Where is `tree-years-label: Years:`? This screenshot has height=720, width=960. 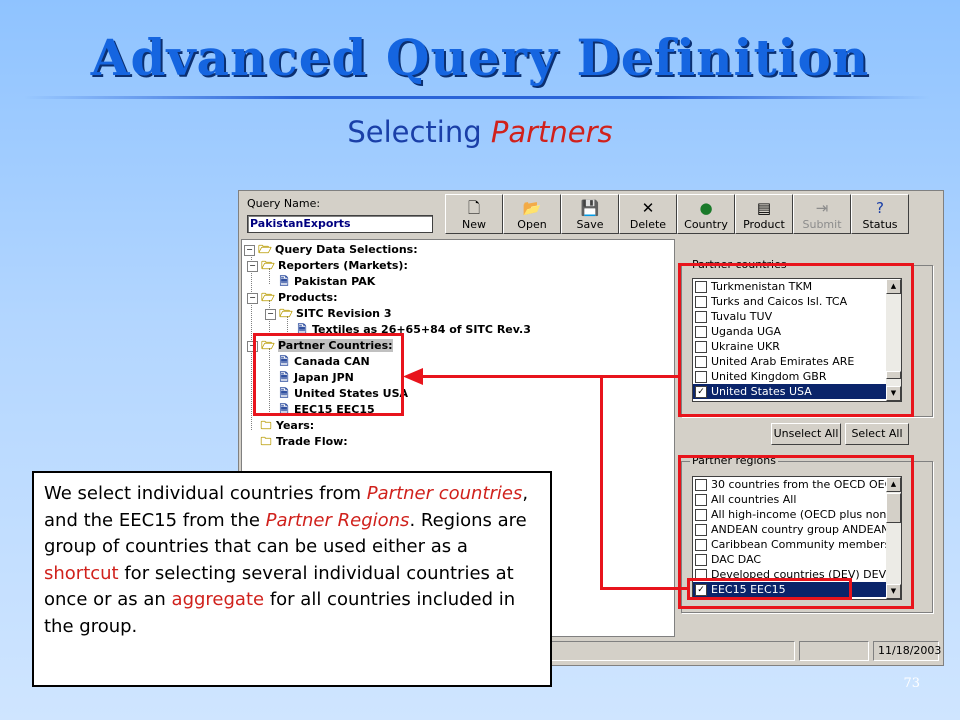
tree-years-label: Years: is located at coordinates (295, 425).